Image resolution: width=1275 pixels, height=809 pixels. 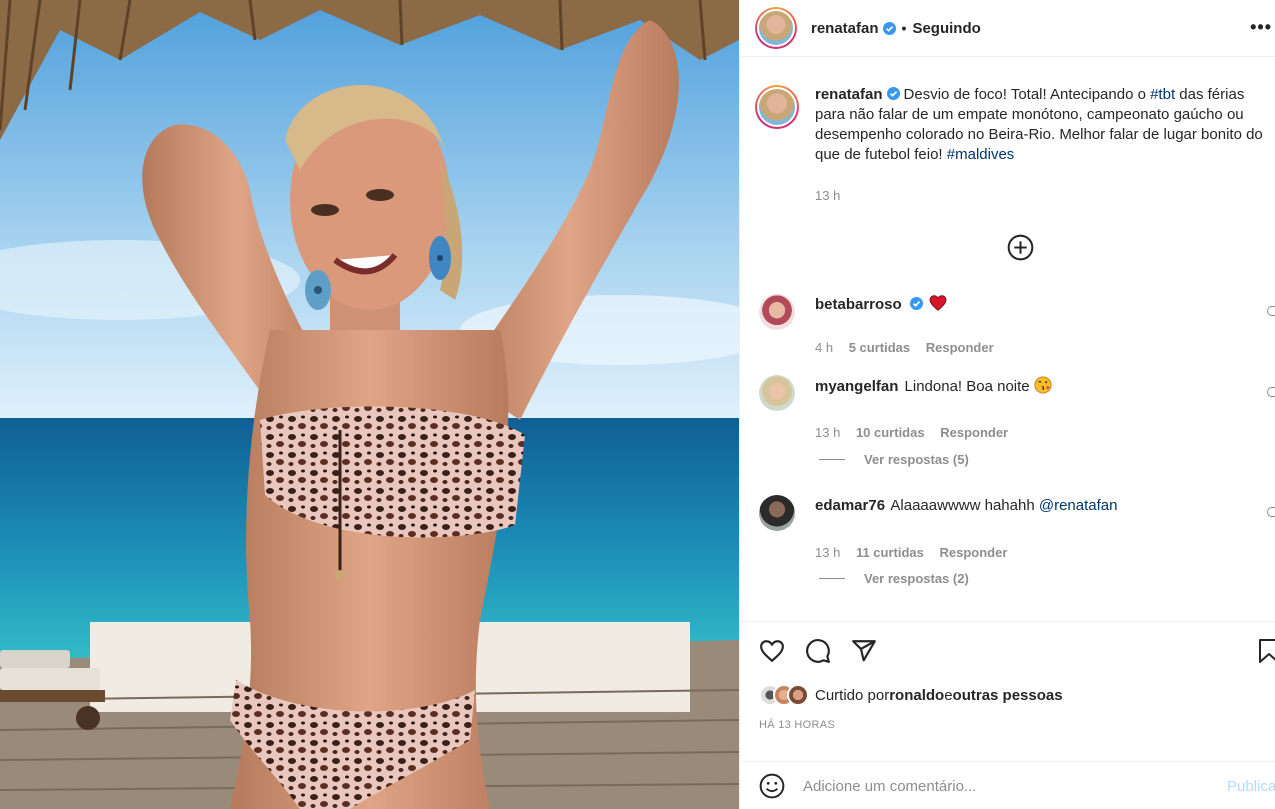 What do you see at coordinates (890, 552) in the screenshot?
I see `comment-likes: 11 curtidas` at bounding box center [890, 552].